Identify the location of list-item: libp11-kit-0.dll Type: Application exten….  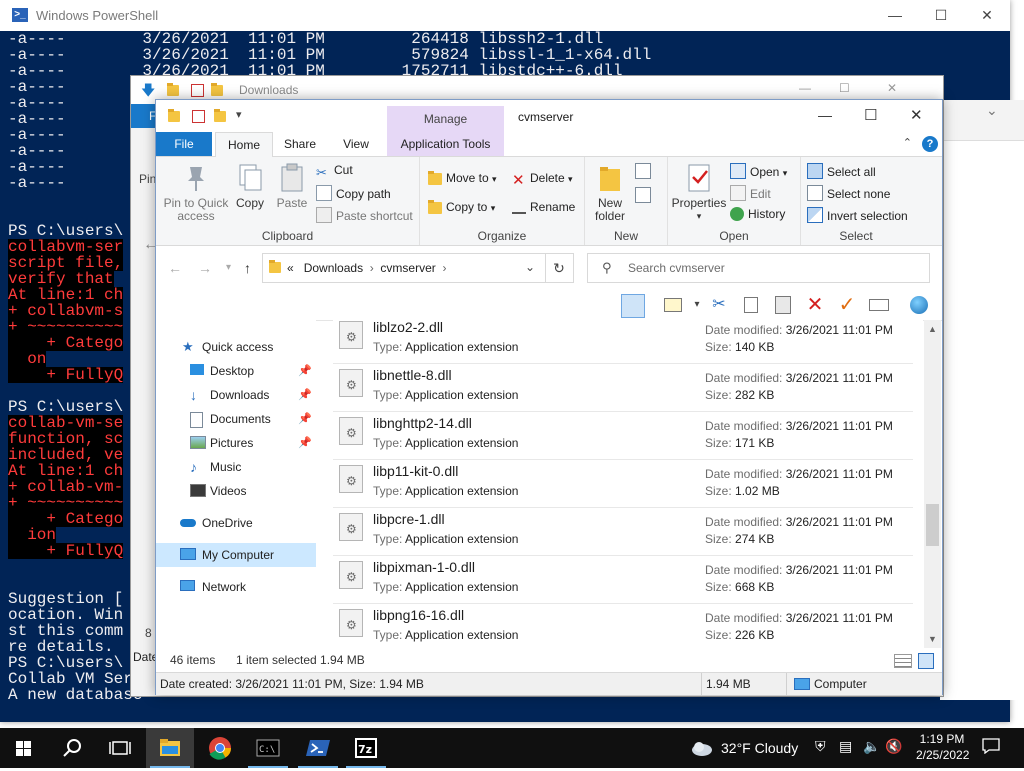
(623, 484).